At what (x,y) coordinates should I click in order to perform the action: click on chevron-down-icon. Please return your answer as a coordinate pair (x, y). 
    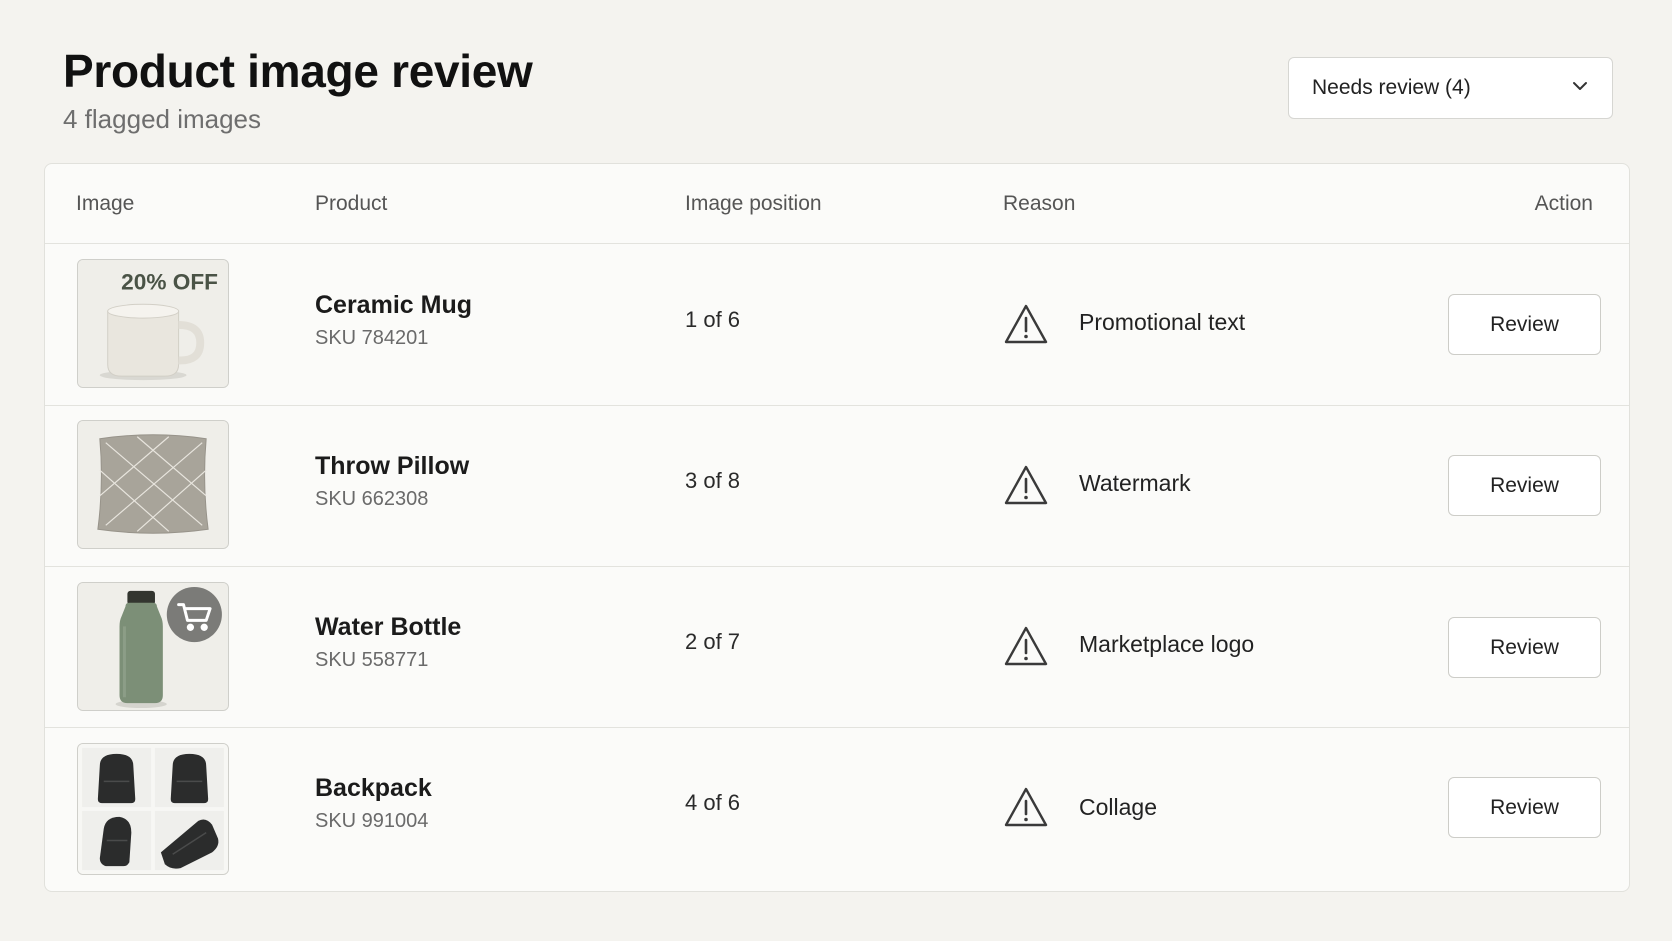
    Looking at the image, I should click on (1580, 88).